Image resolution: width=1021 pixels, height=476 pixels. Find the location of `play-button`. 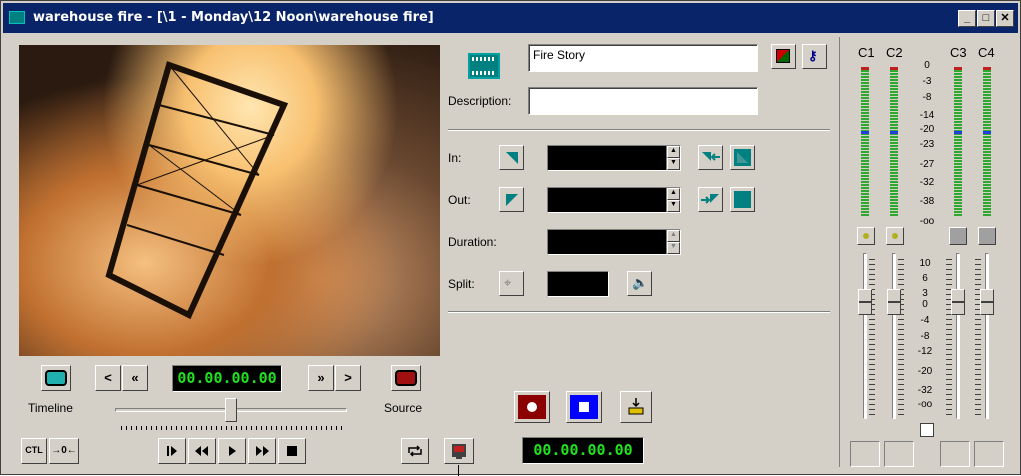

play-button is located at coordinates (232, 451).